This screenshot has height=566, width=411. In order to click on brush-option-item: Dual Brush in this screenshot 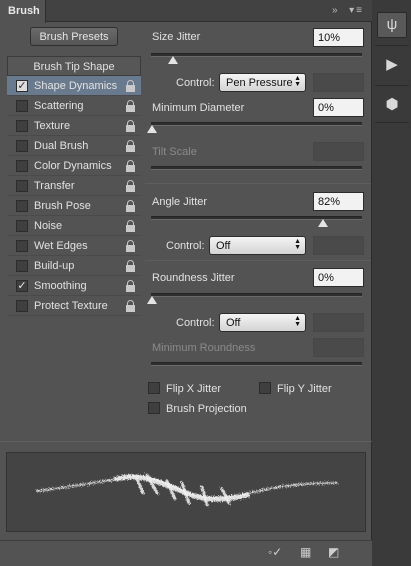, I will do `click(74, 146)`.